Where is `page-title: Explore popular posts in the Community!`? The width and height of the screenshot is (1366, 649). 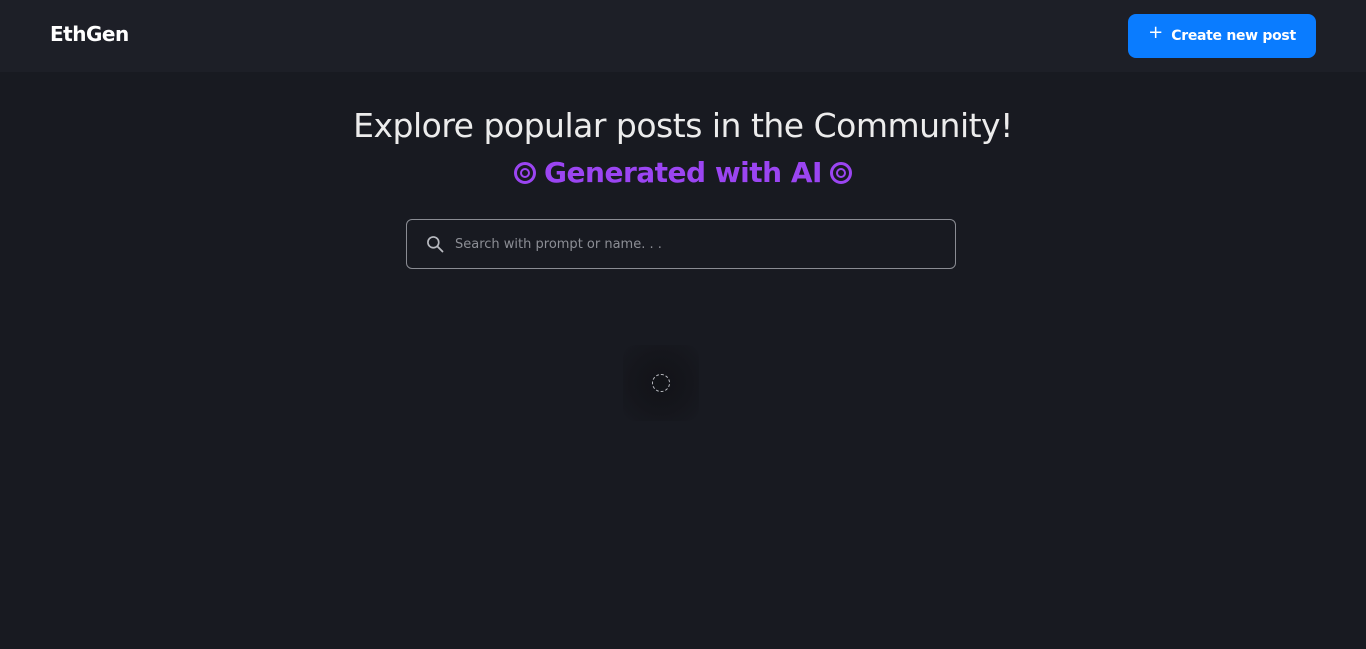
page-title: Explore popular posts in the Community! is located at coordinates (683, 125).